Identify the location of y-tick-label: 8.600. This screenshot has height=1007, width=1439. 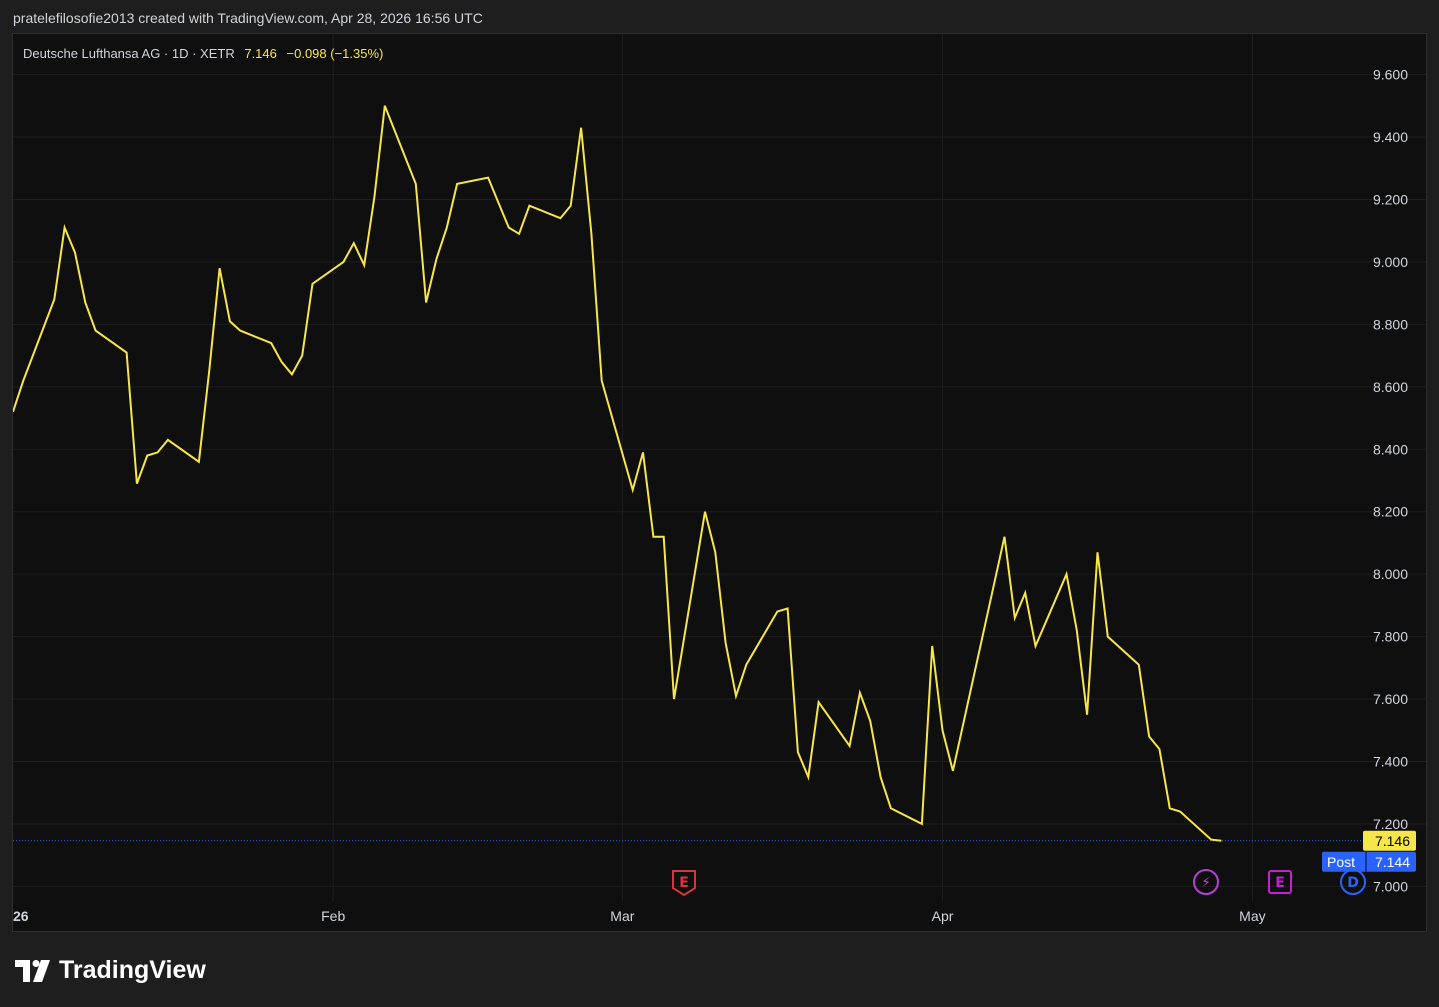
(1390, 387).